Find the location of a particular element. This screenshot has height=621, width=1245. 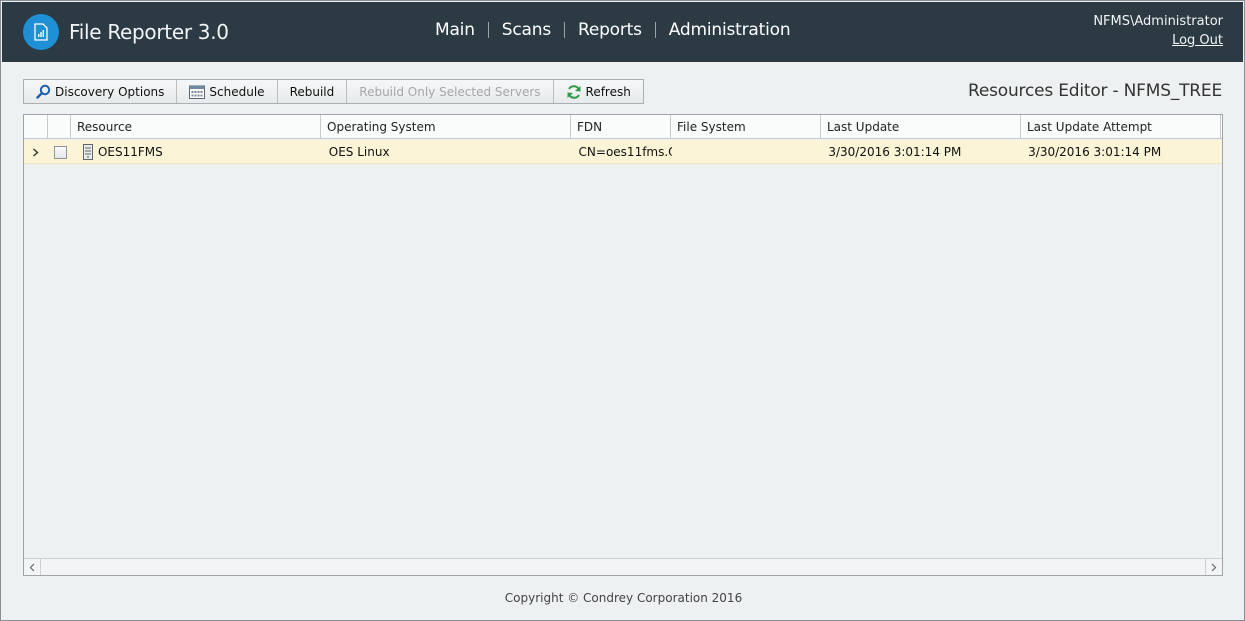

report-document-icon is located at coordinates (41, 32).